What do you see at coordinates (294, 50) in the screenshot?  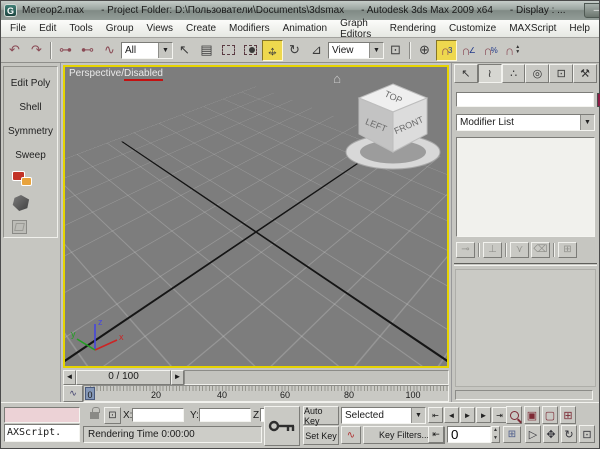 I see `select-and-rotate-button: ↻` at bounding box center [294, 50].